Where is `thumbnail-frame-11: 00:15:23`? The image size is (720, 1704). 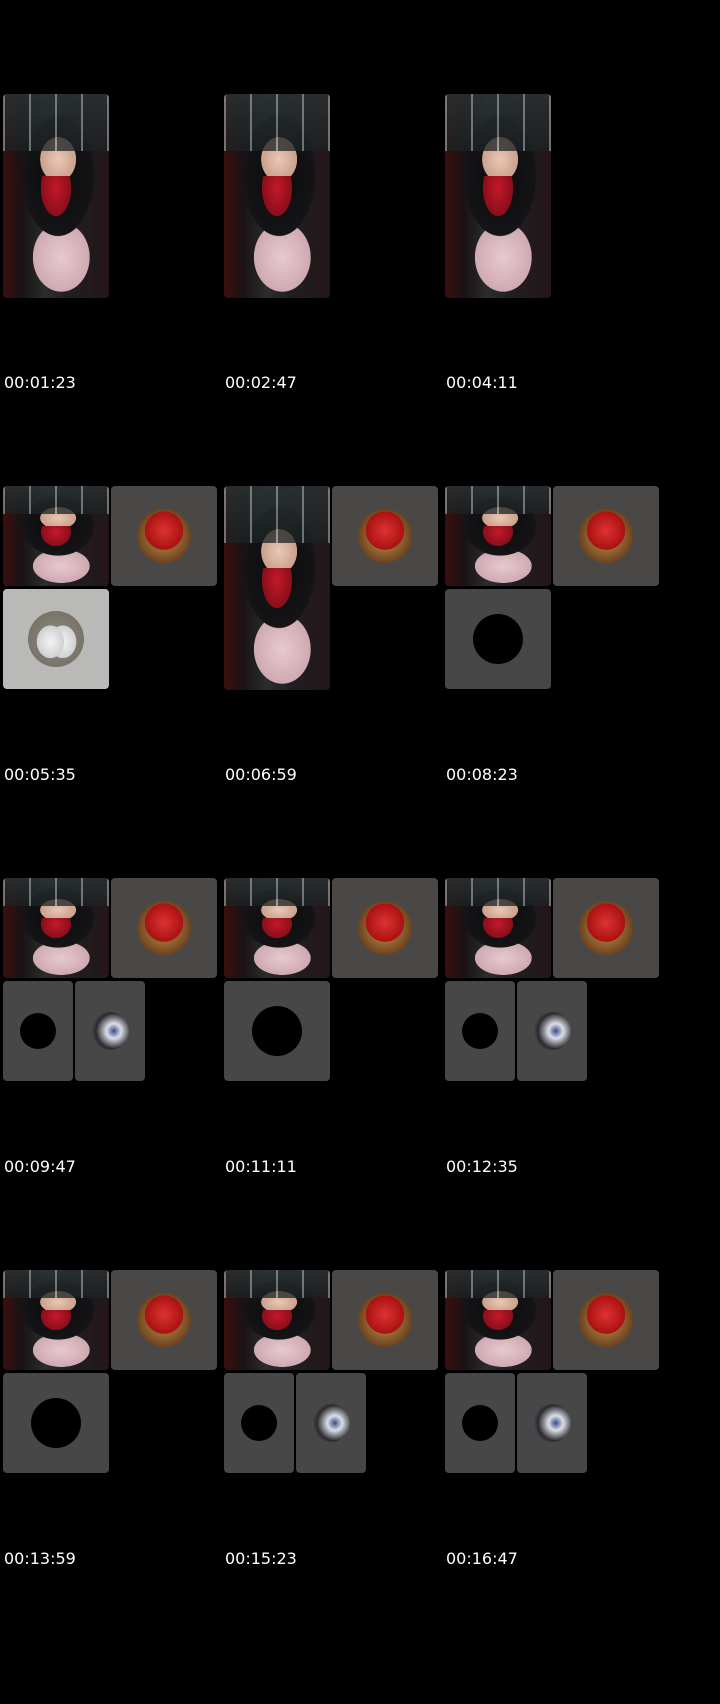 thumbnail-frame-11: 00:15:23 is located at coordinates (341, 1389).